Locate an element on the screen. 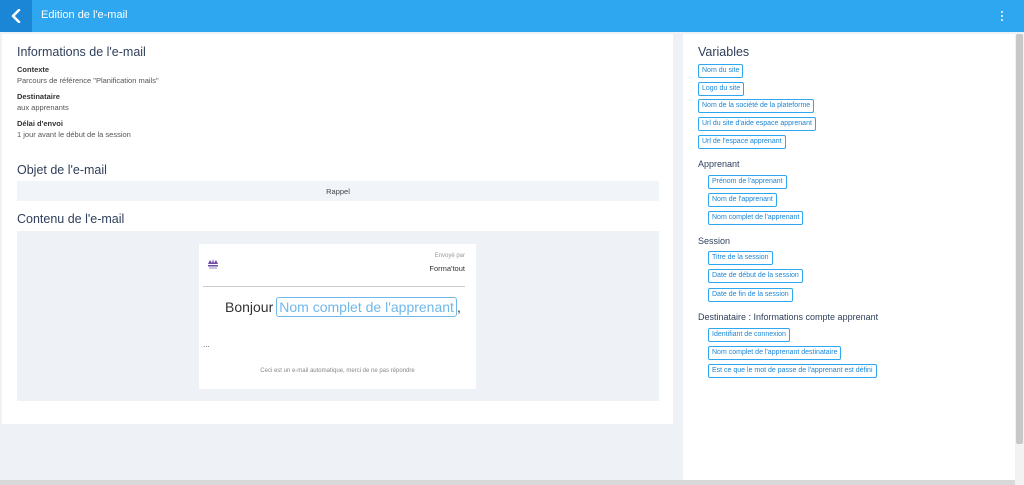  variables-title: Variables is located at coordinates (724, 52).